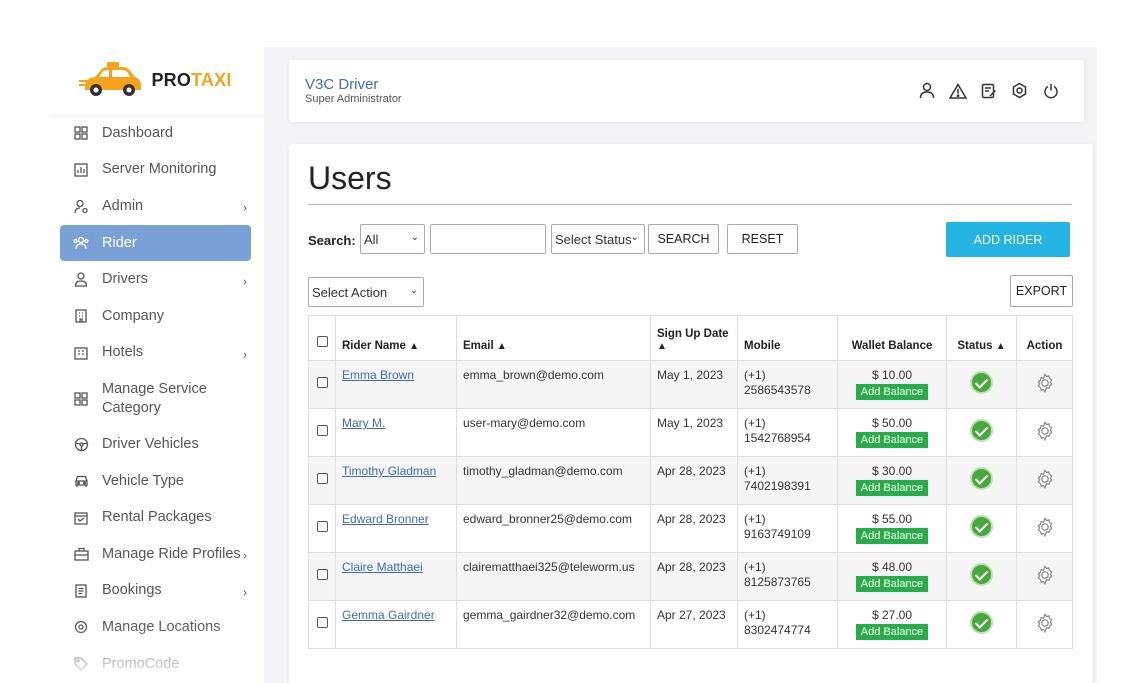 The height and width of the screenshot is (683, 1135). Describe the element at coordinates (81, 481) in the screenshot. I see `car-icon` at that location.